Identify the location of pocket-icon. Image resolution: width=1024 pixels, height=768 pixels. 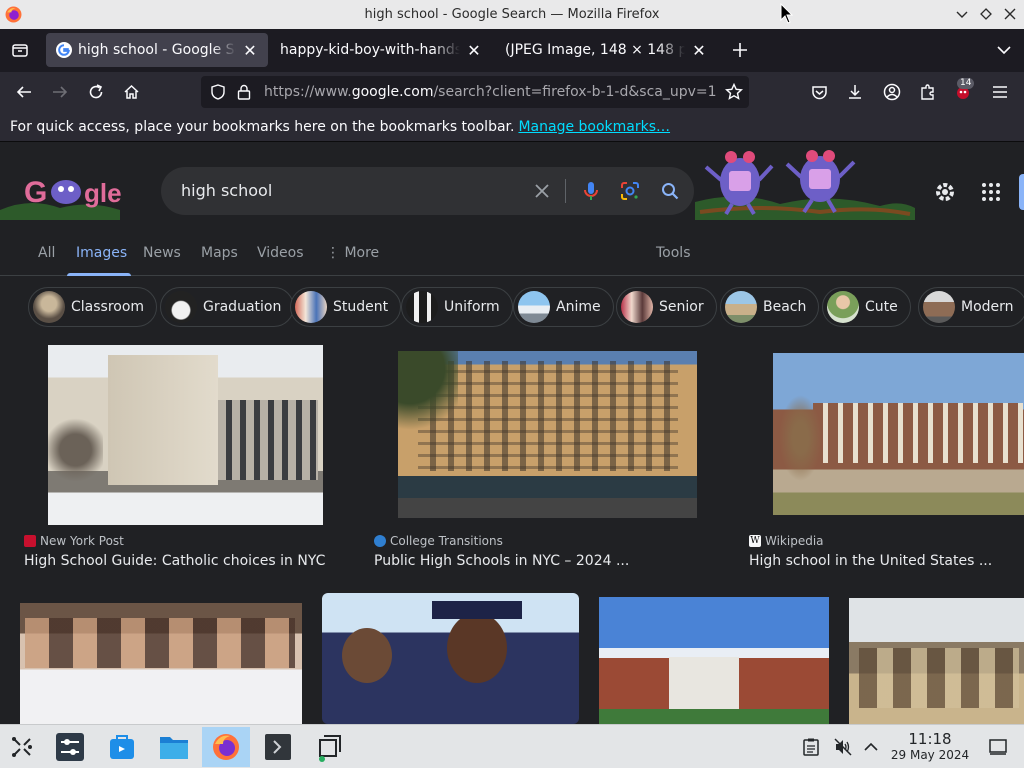
(819, 93).